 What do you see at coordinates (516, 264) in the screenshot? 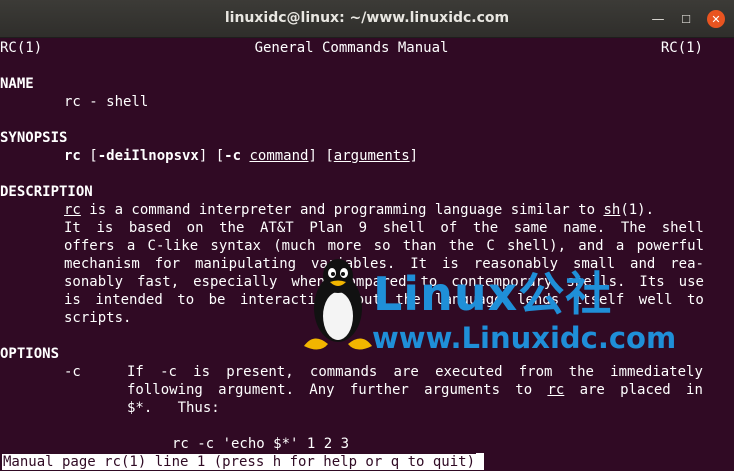
I see `word: reasonably` at bounding box center [516, 264].